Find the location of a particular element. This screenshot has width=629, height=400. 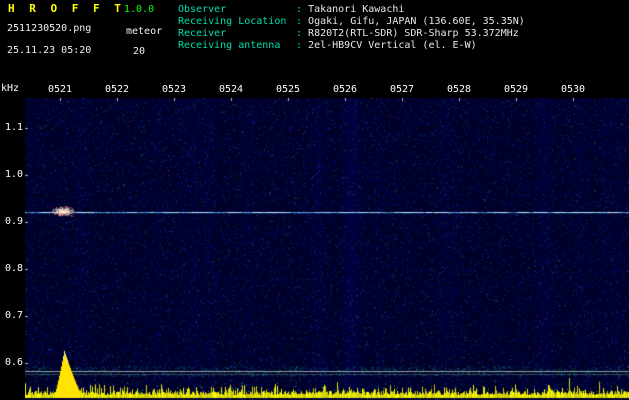

info-label: Observer is located at coordinates (202, 9).